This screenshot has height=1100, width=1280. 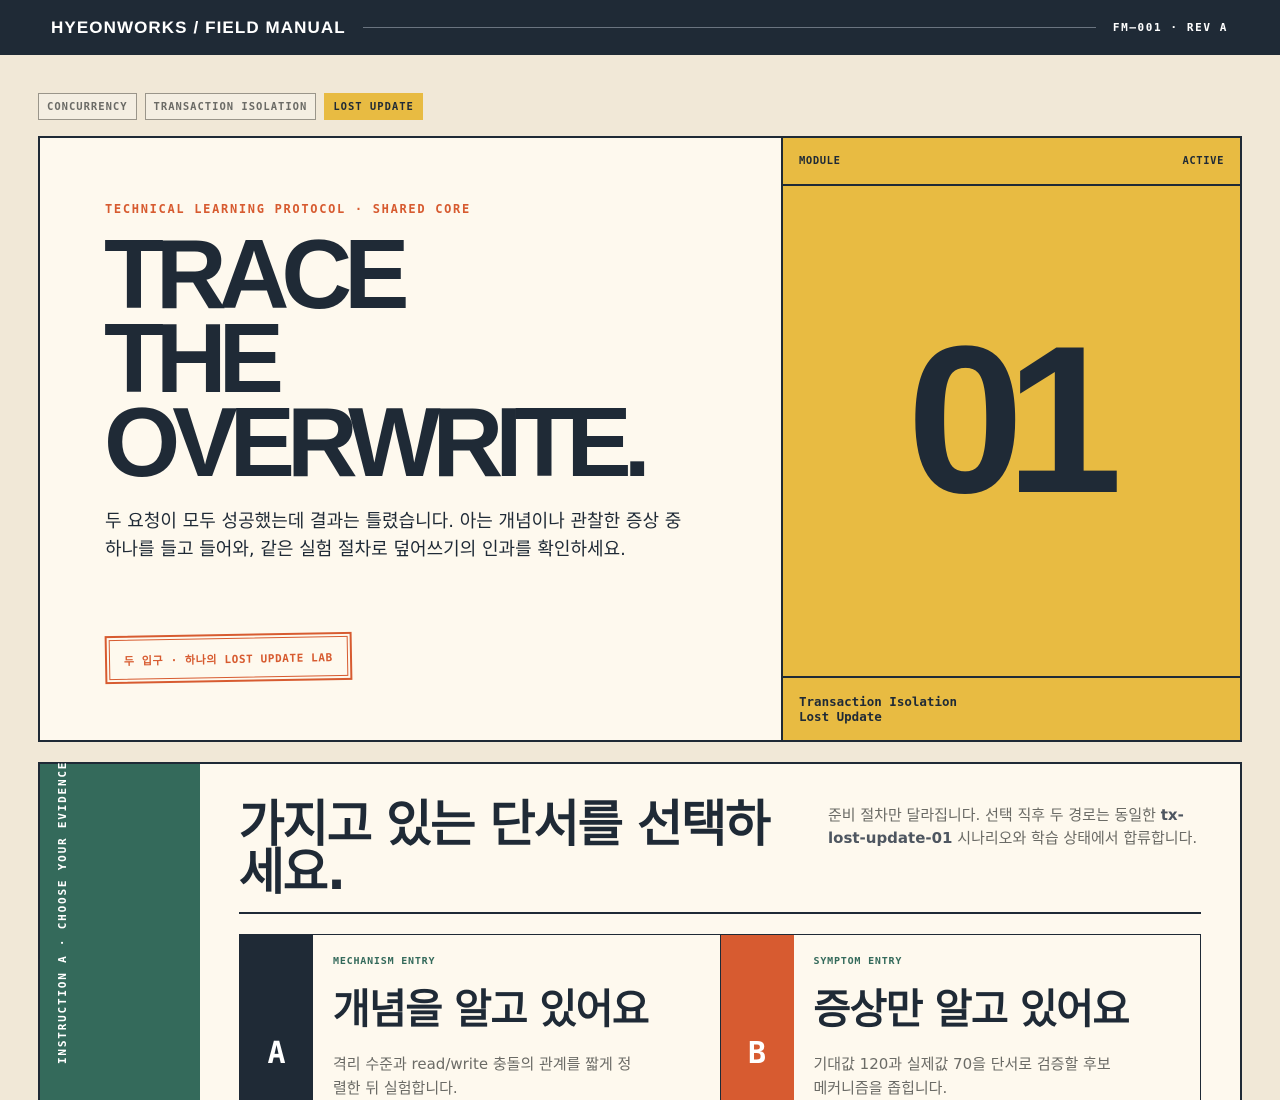 I want to click on section-note-tail: 시나리오와 학습 상태에서 합류합니다., so click(x=1075, y=838).